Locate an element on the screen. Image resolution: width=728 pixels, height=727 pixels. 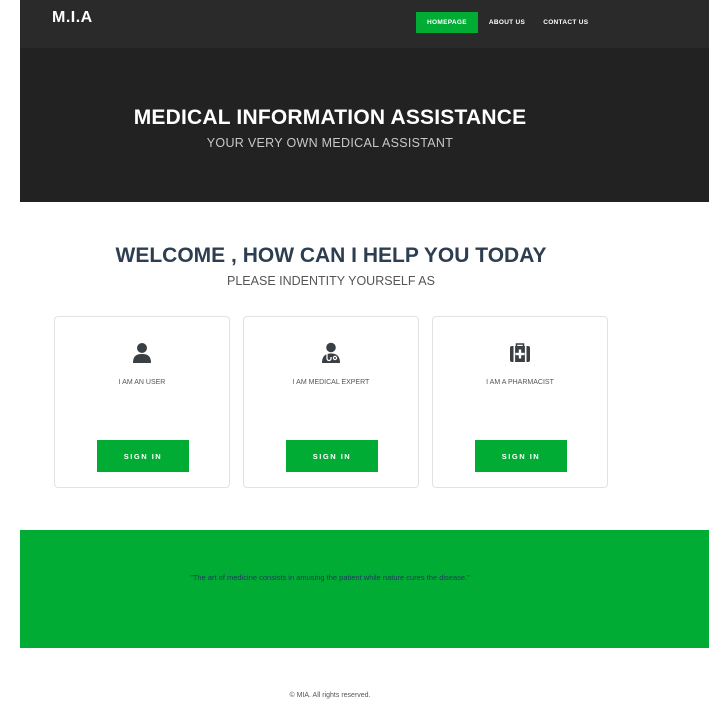
hero-subtitle: YOUR VERY OWN MEDICAL ASSISTANT is located at coordinates (330, 143).